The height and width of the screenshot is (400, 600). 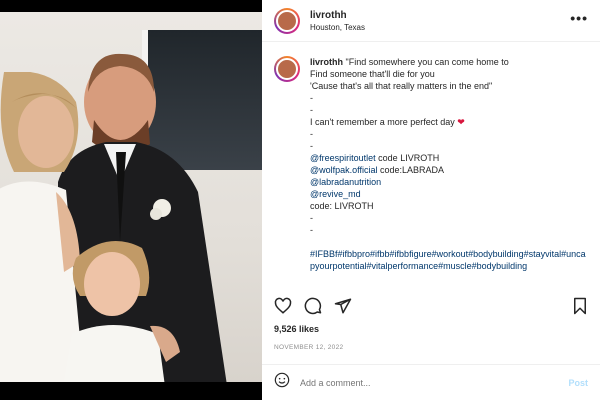 I want to click on caption-username: livrothh, so click(x=326, y=62).